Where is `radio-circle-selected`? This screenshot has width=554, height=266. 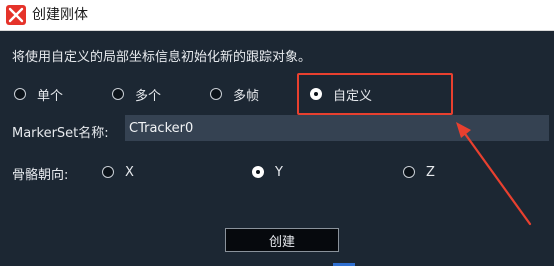
radio-circle-selected is located at coordinates (258, 172).